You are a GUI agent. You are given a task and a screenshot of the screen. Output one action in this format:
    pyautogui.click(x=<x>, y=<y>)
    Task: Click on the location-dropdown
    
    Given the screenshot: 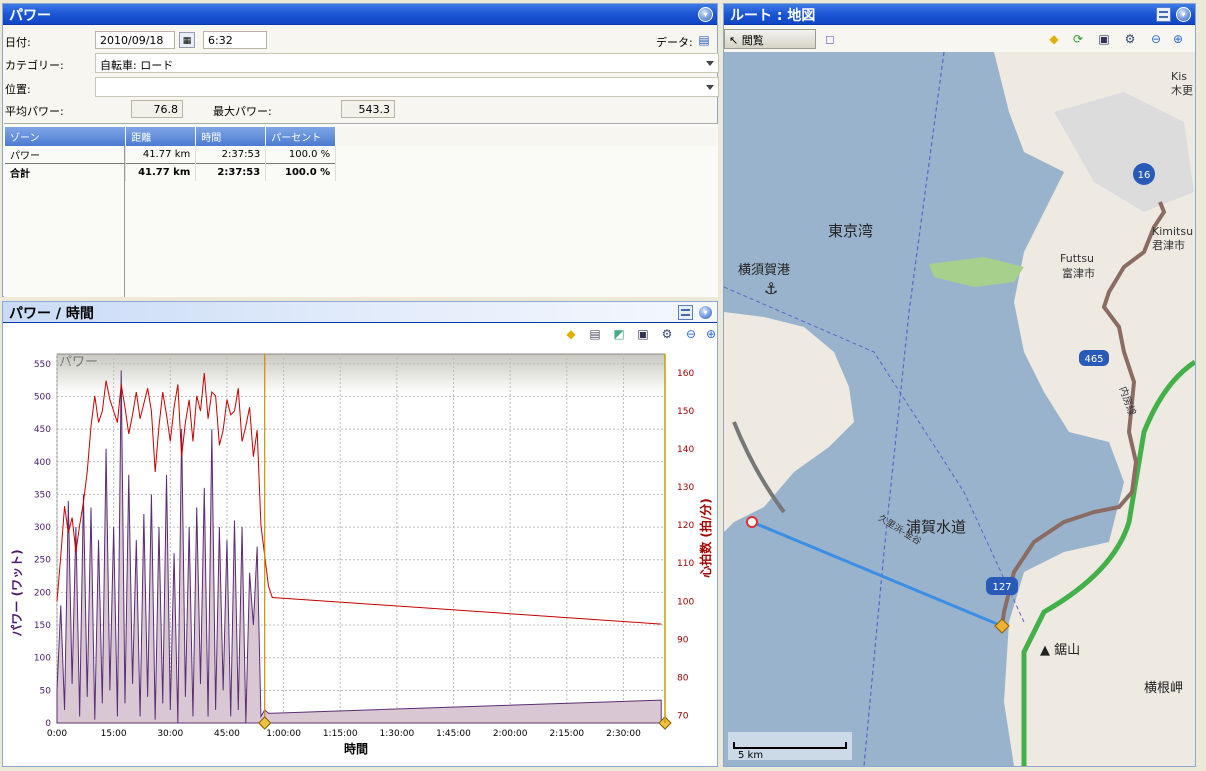 What is the action you would take?
    pyautogui.click(x=407, y=87)
    